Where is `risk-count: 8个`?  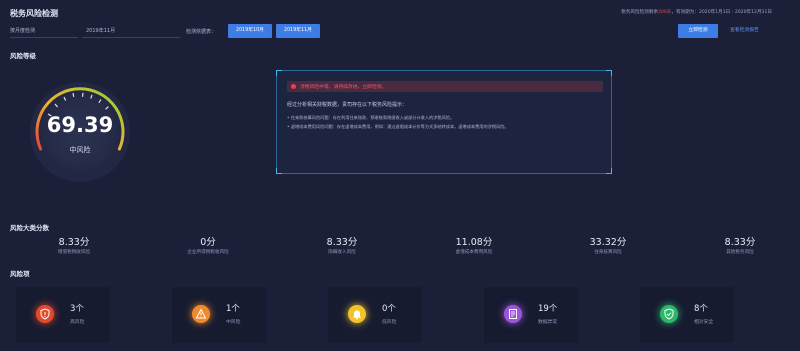 risk-count: 8个 is located at coordinates (701, 309).